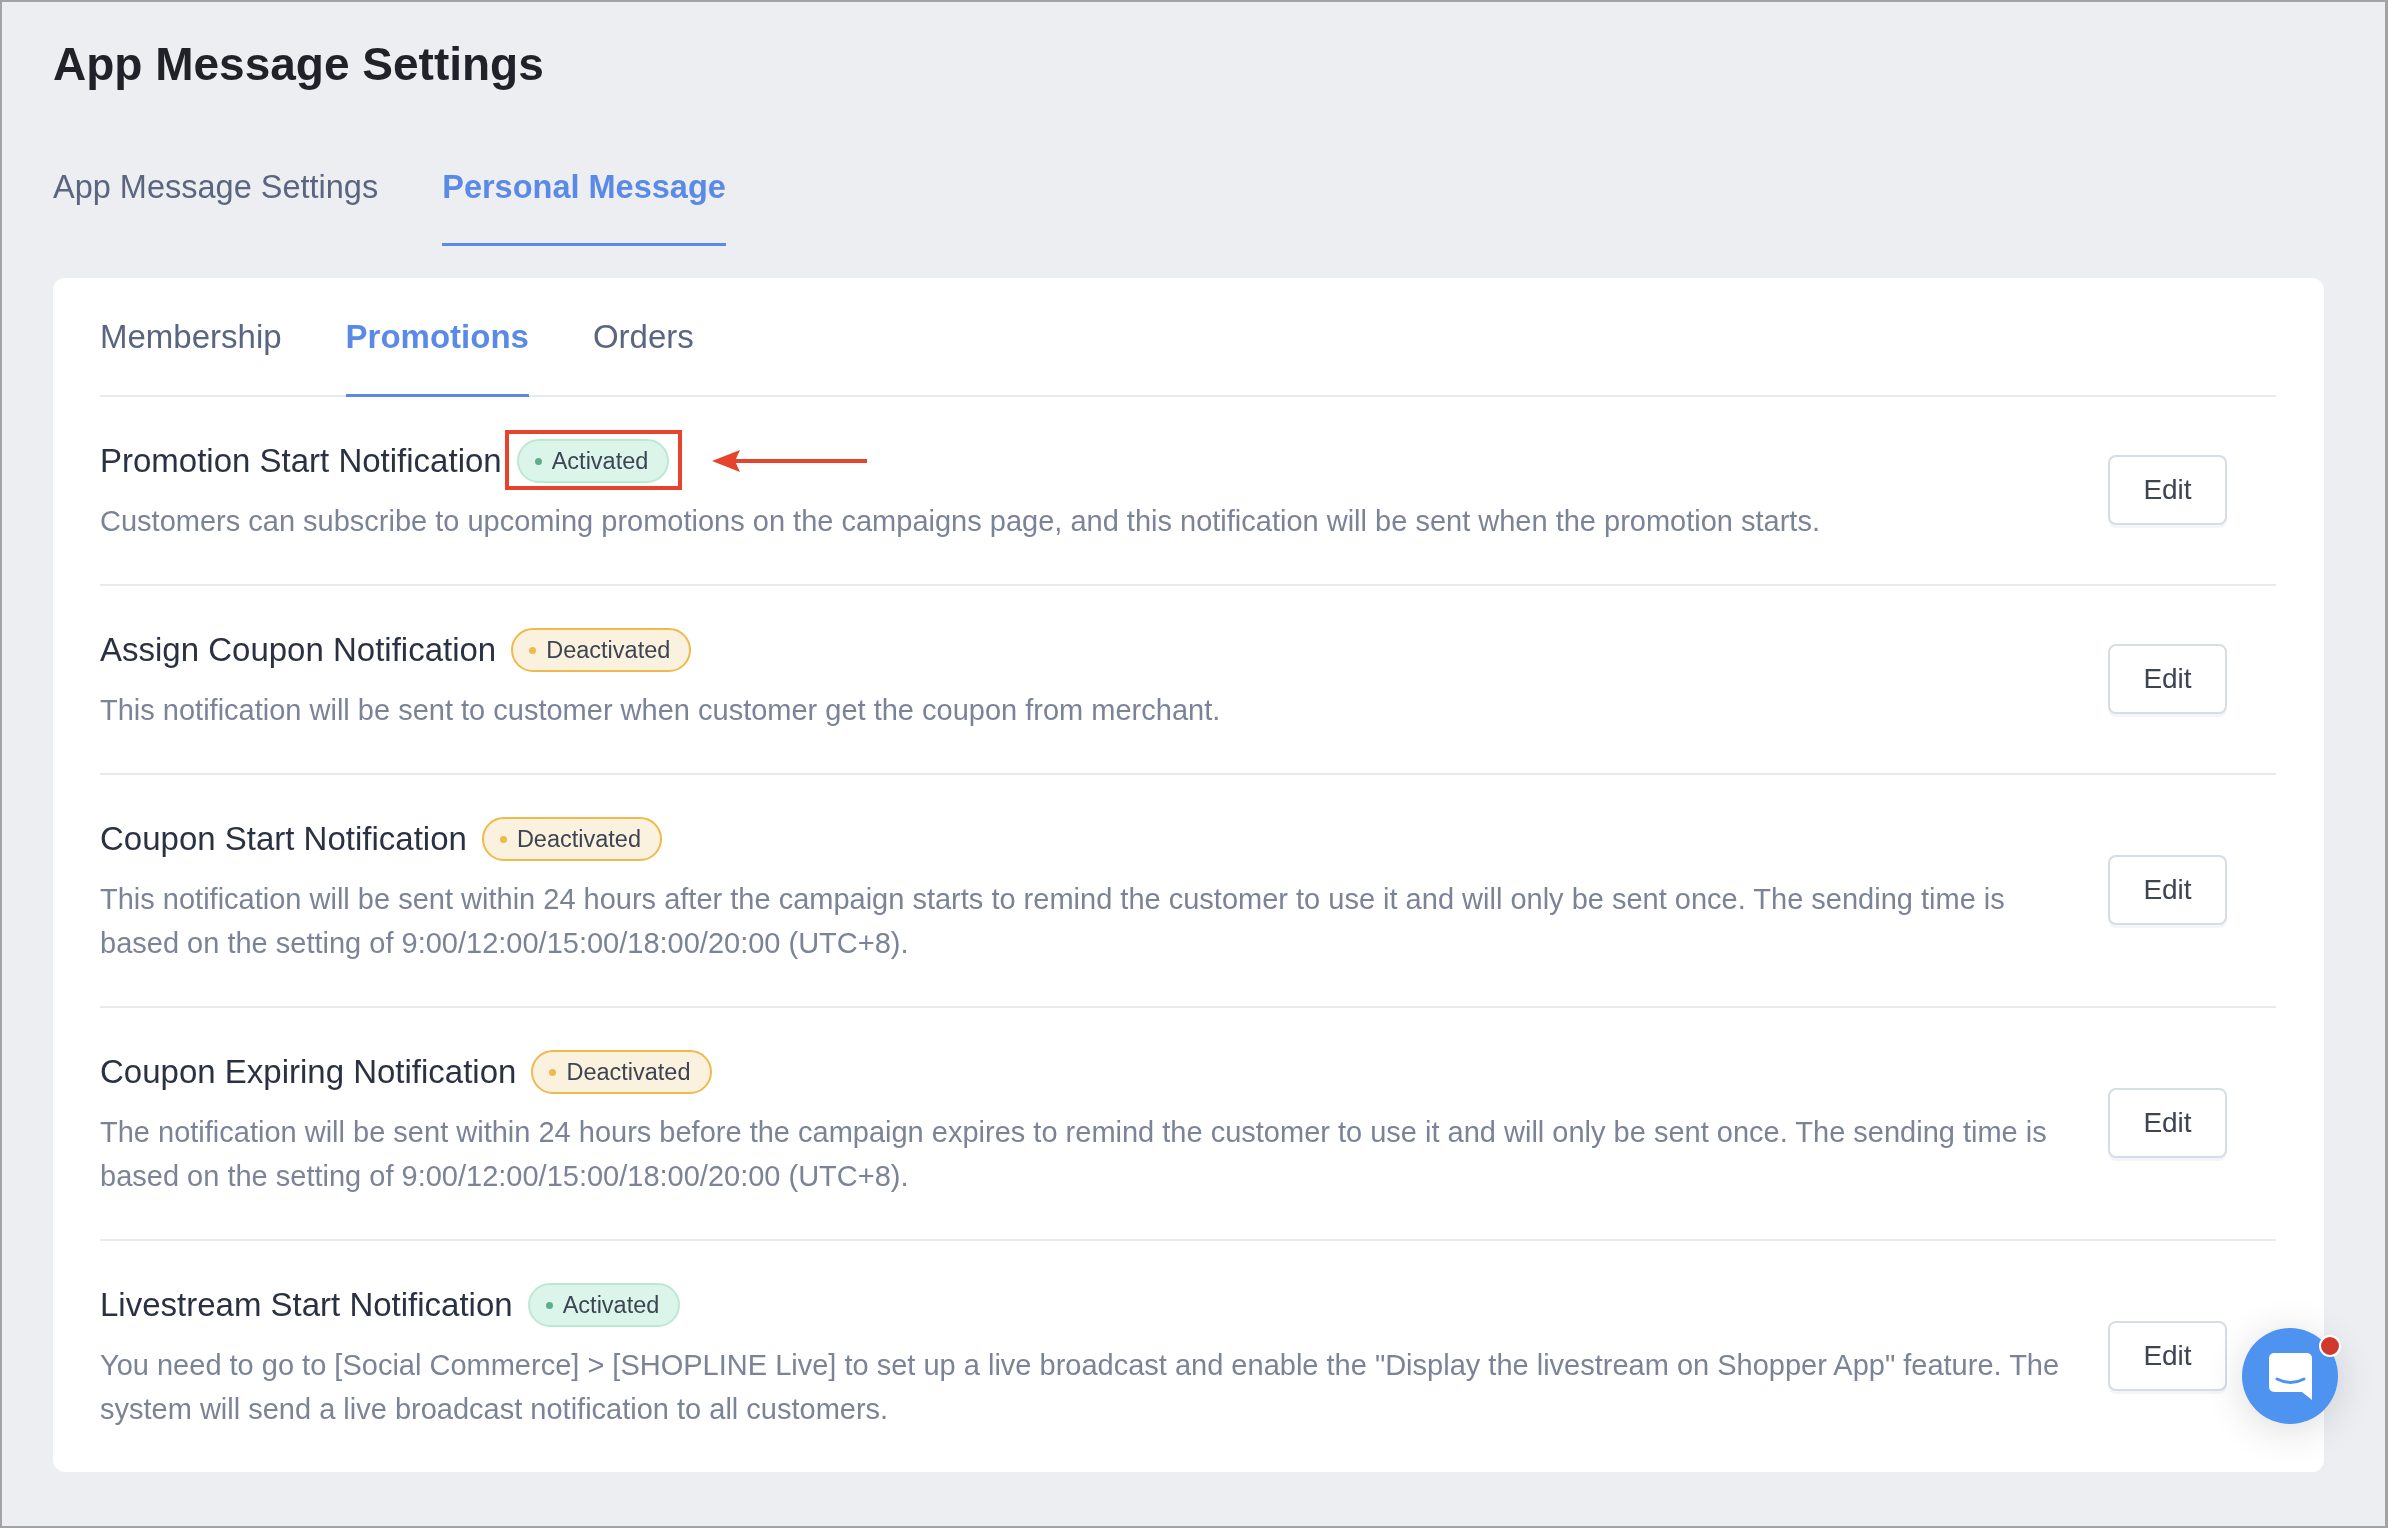  I want to click on notification-title: Assign Coupon Notification, so click(298, 650).